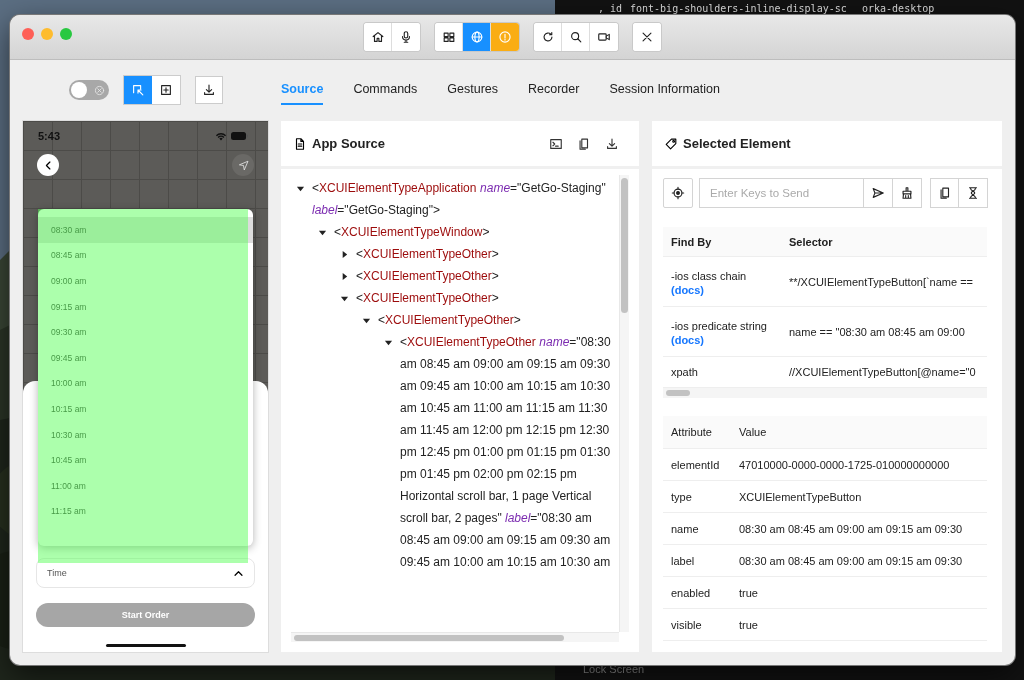  Describe the element at coordinates (859, 496) in the screenshot. I see `table-cell: XCUIElementTypeButton` at that location.